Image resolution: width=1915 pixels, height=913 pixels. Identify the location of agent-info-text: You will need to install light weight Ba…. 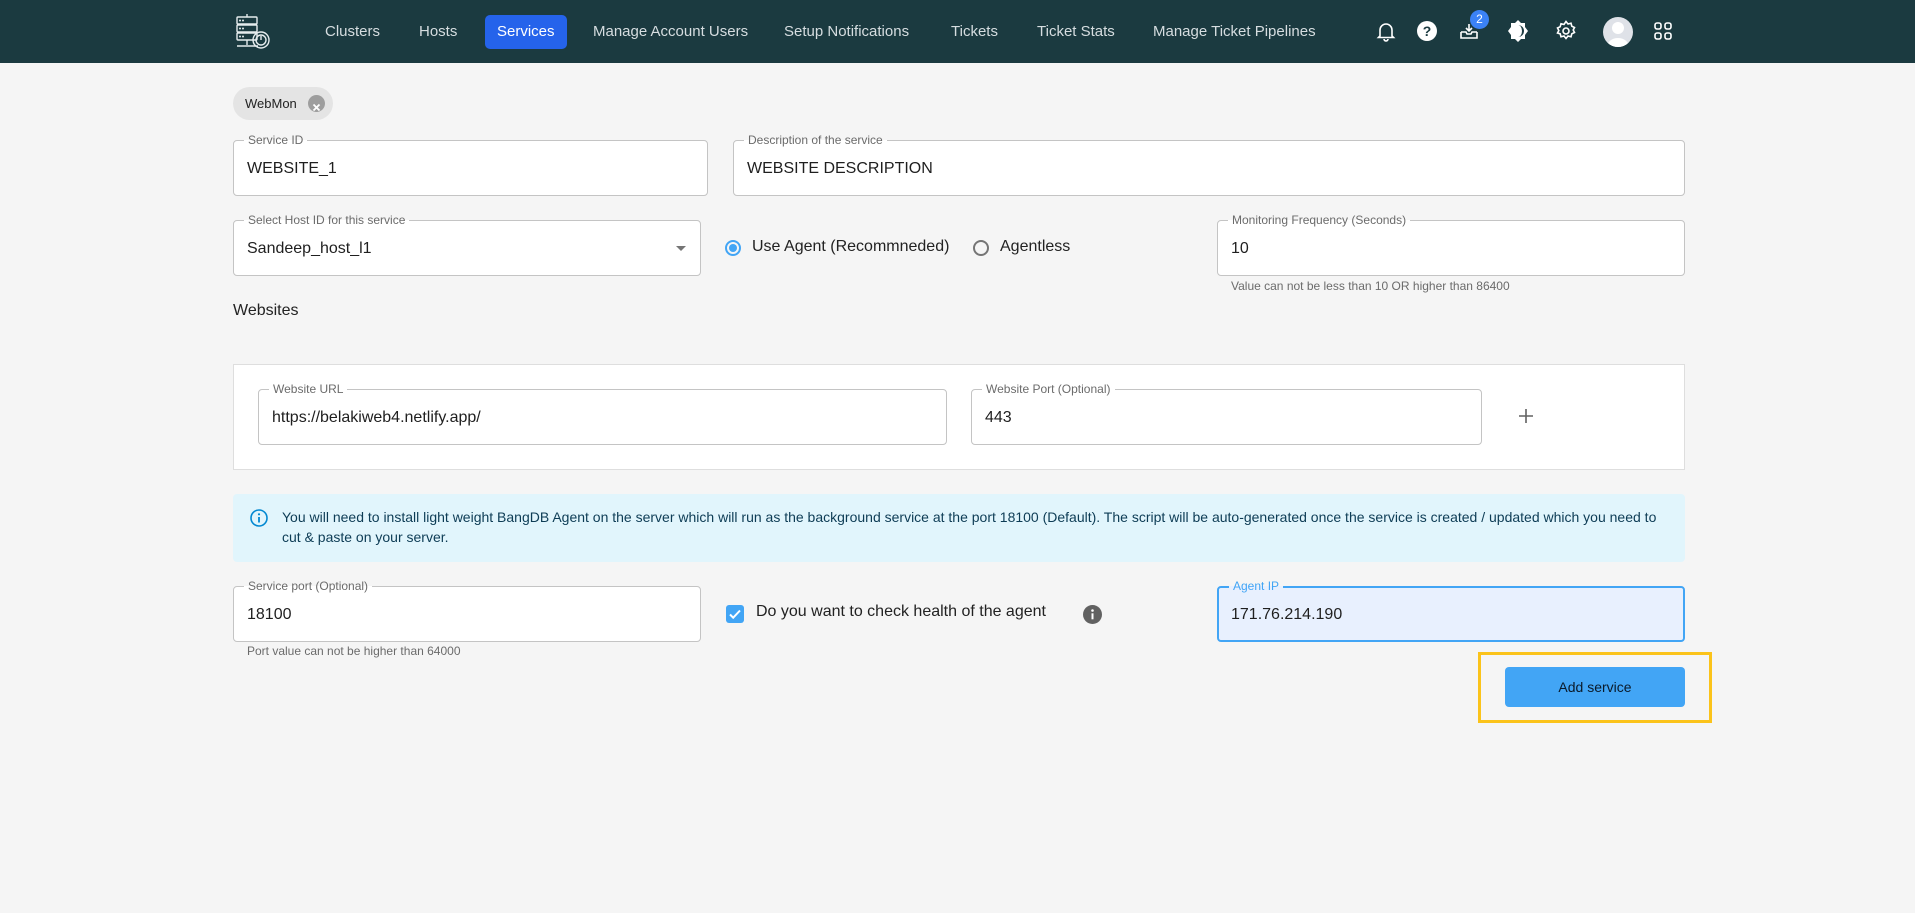
(969, 527).